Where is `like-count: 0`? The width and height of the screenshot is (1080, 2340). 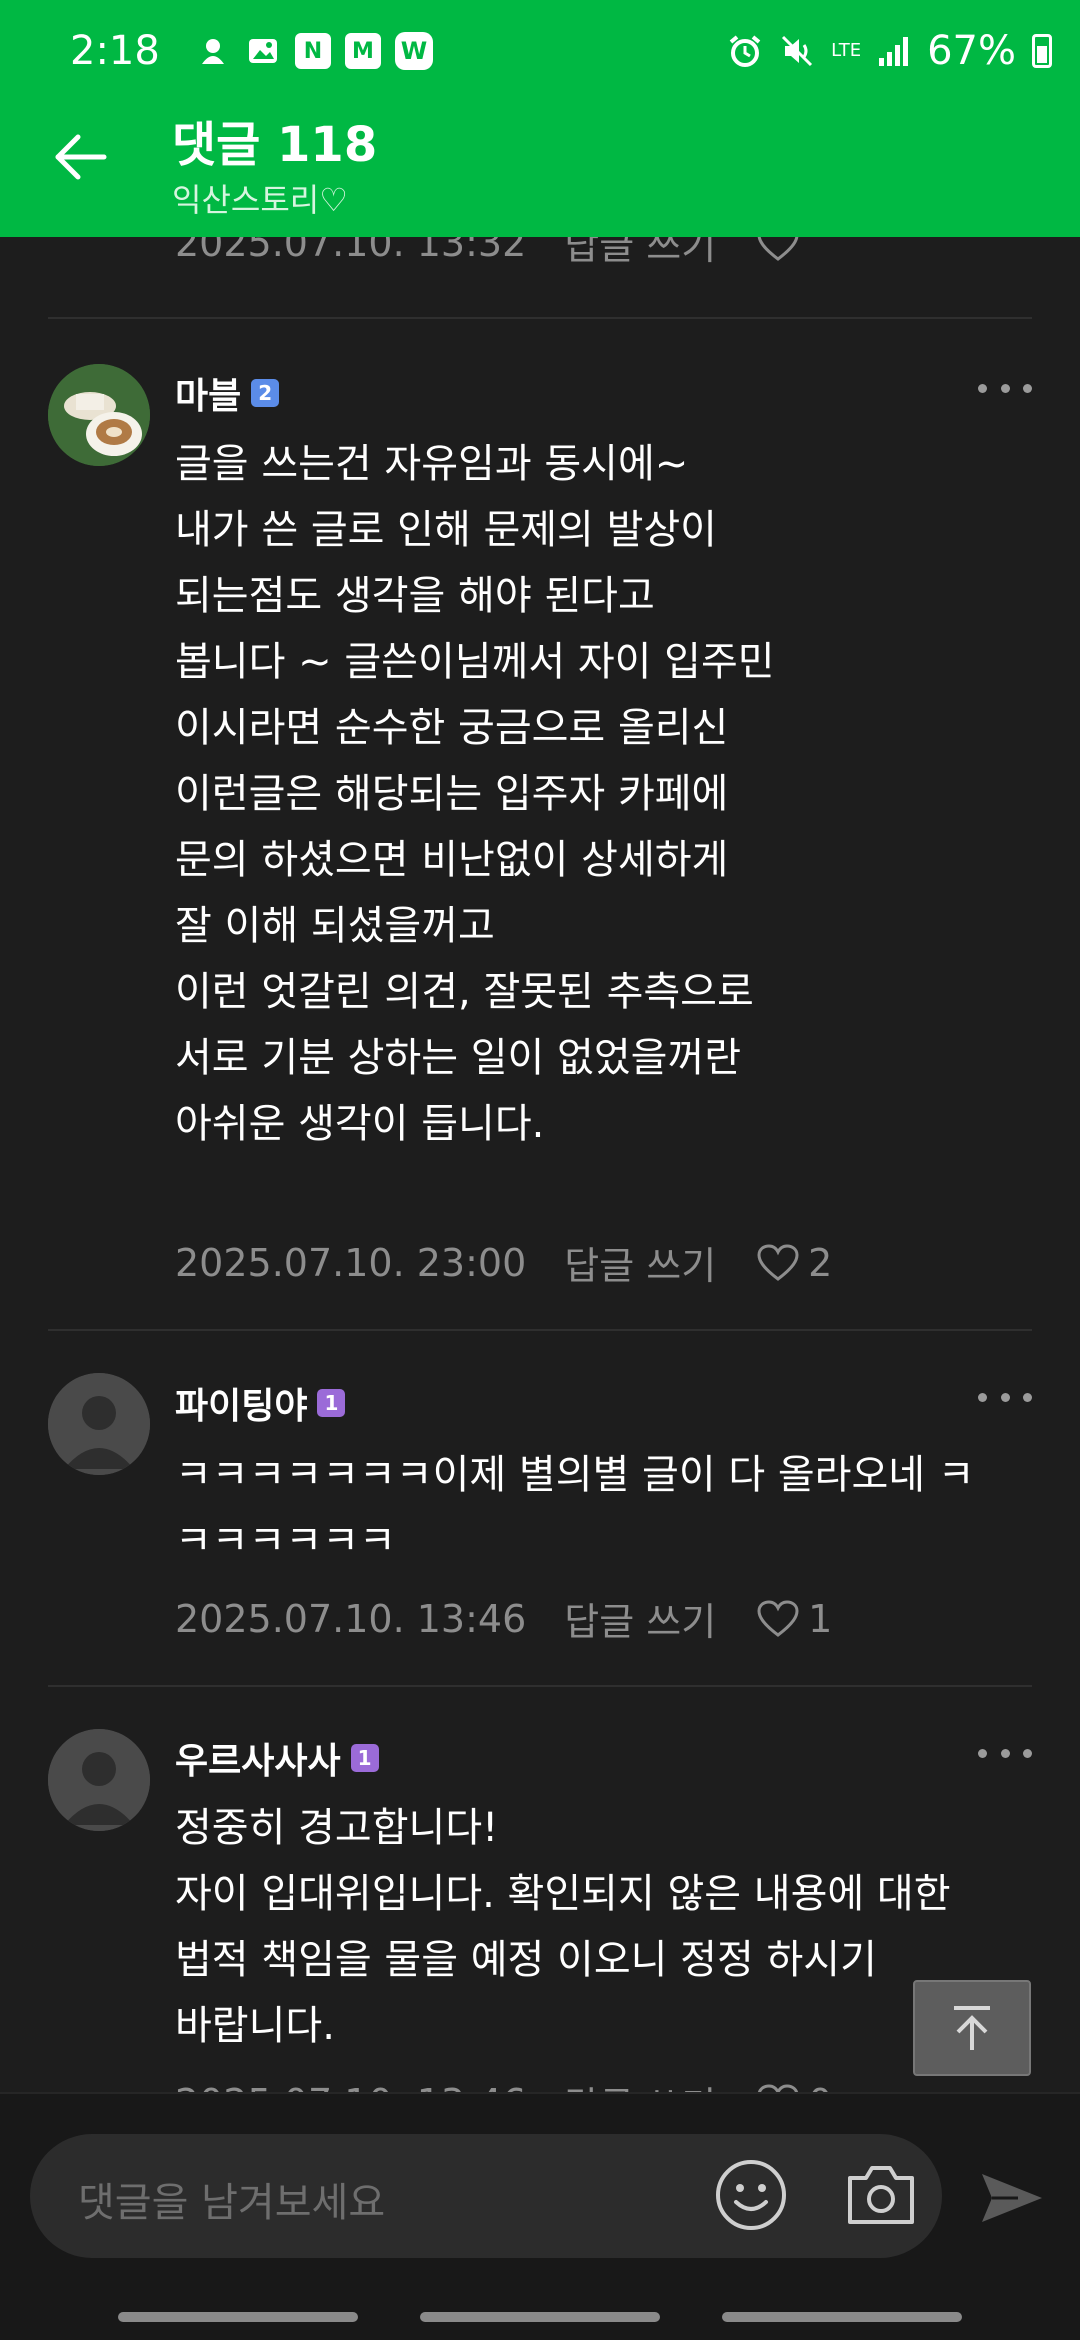 like-count: 0 is located at coordinates (820, 2087).